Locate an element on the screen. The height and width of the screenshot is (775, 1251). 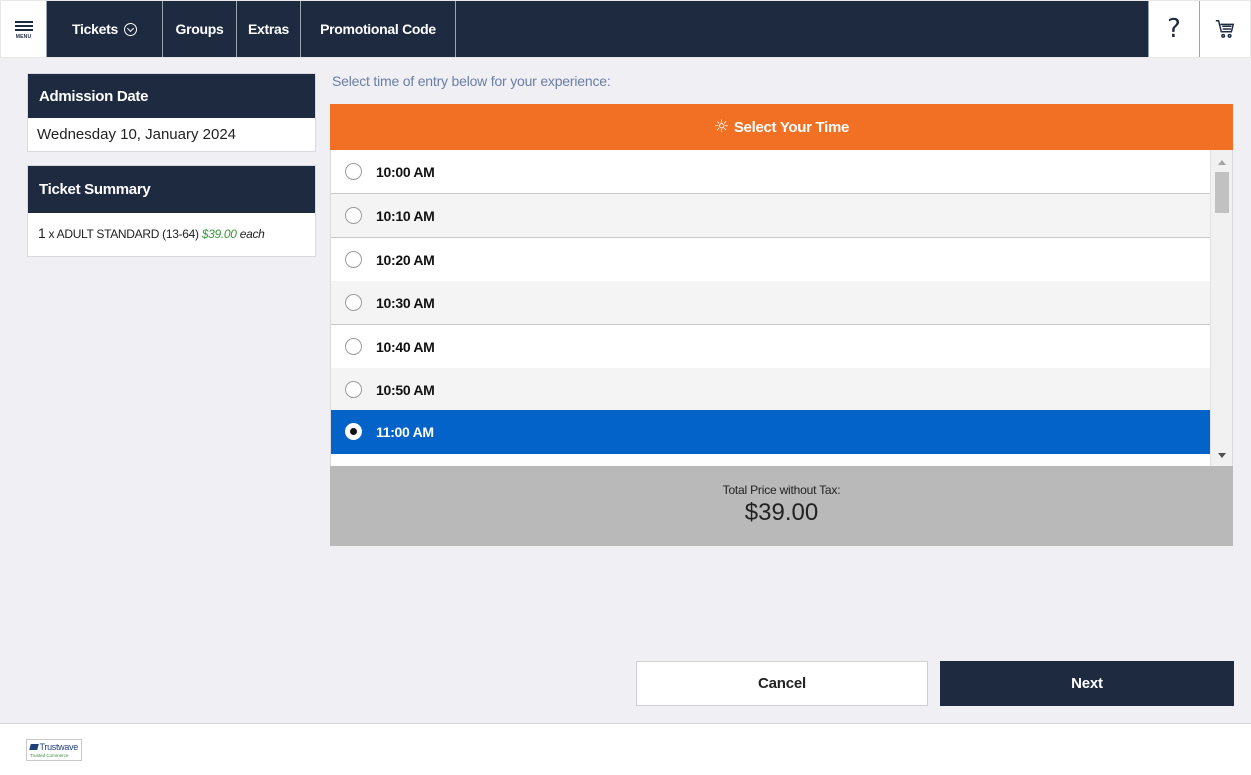
time-slot-label: 10:40 AM is located at coordinates (405, 346).